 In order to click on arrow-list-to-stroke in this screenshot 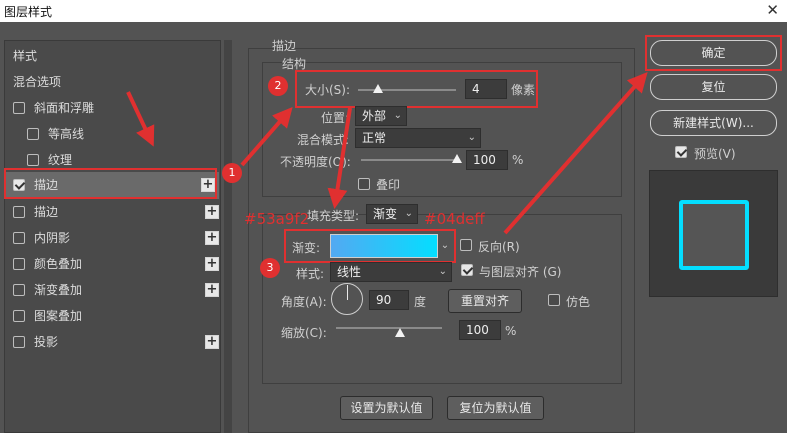, I will do `click(140, 119)`.